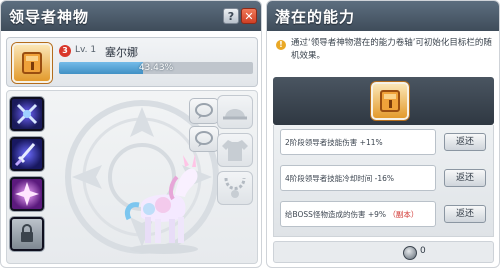 This screenshot has height=268, width=500. I want to click on purple-burst-icon, so click(27, 194).